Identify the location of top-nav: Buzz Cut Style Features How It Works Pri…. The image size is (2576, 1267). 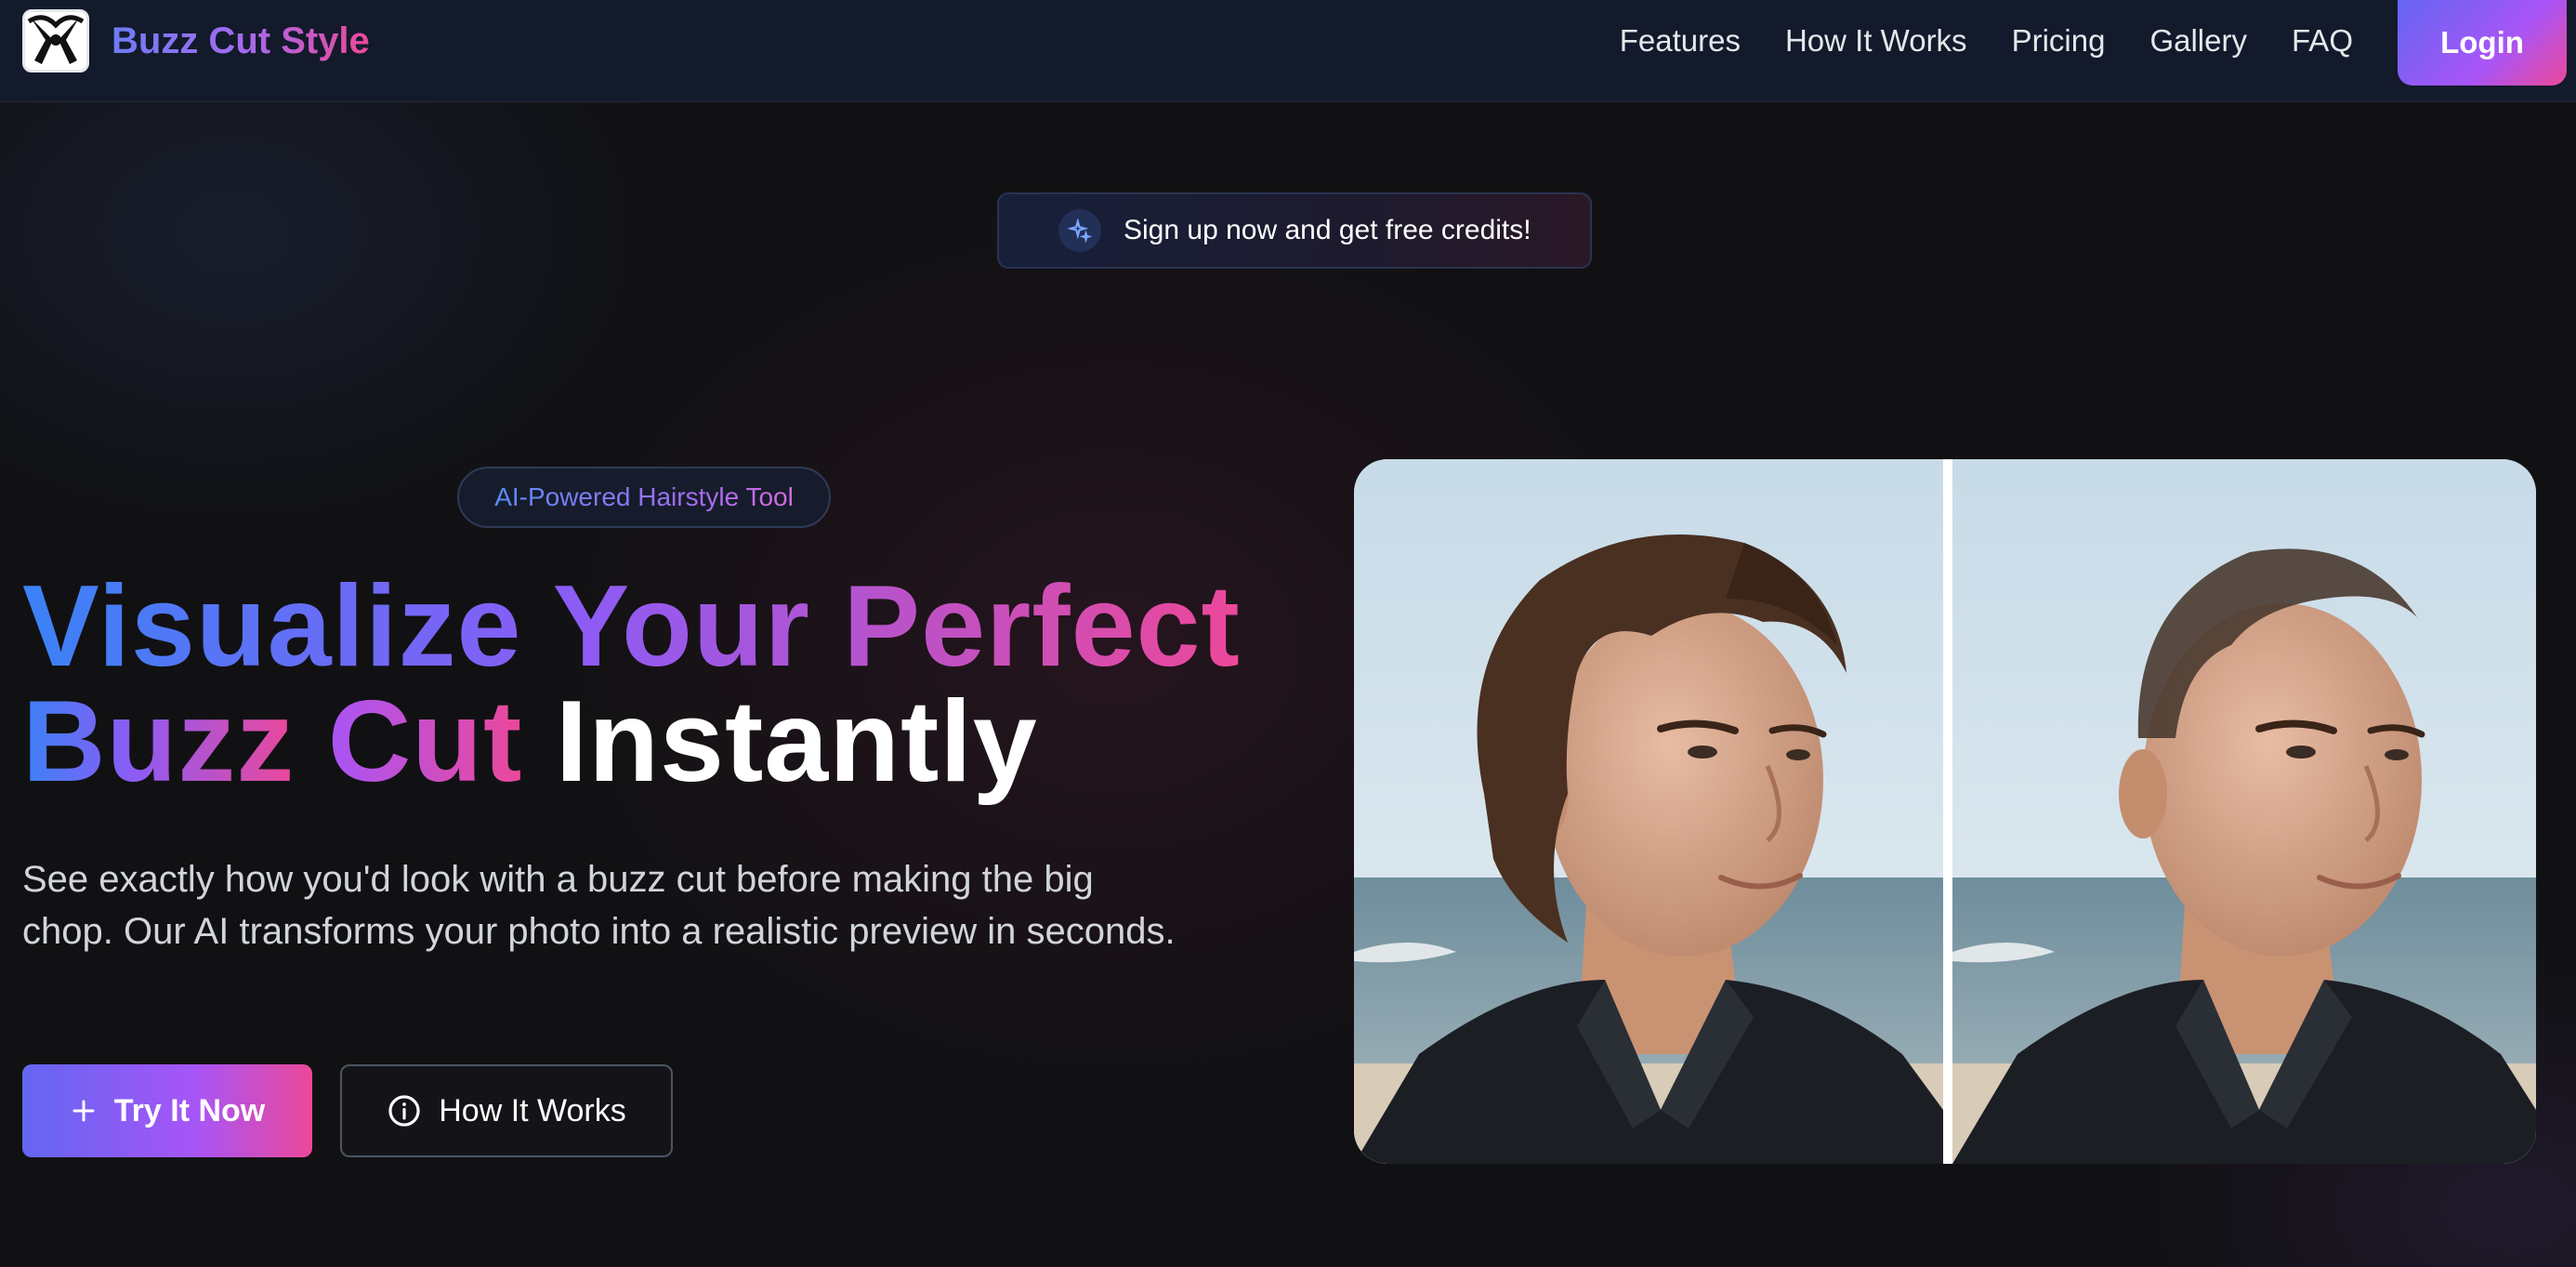
(1288, 51).